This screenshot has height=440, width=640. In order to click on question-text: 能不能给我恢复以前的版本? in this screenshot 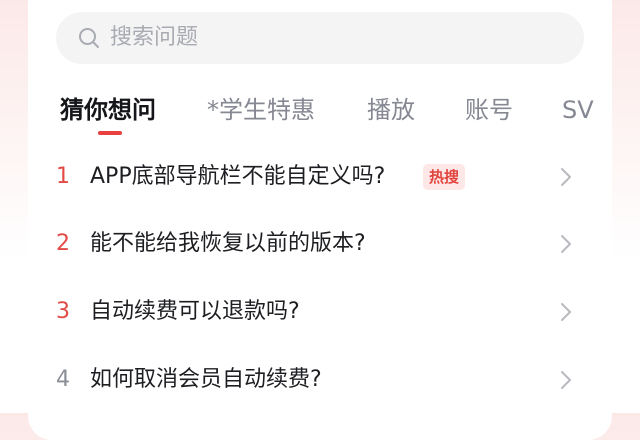, I will do `click(228, 243)`.